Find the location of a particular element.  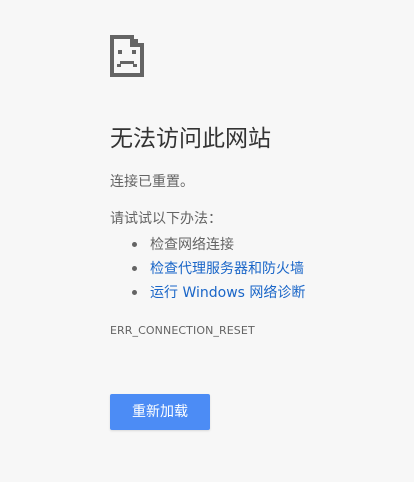

suggestion-link: 检查代理服务器和防火墙 is located at coordinates (227, 269).